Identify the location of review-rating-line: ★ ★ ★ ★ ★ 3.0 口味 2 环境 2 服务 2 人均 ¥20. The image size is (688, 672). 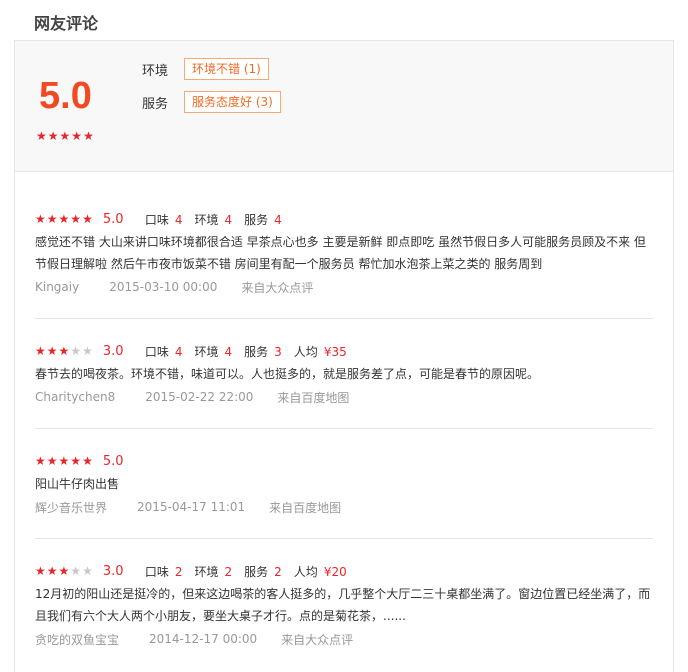
(344, 571).